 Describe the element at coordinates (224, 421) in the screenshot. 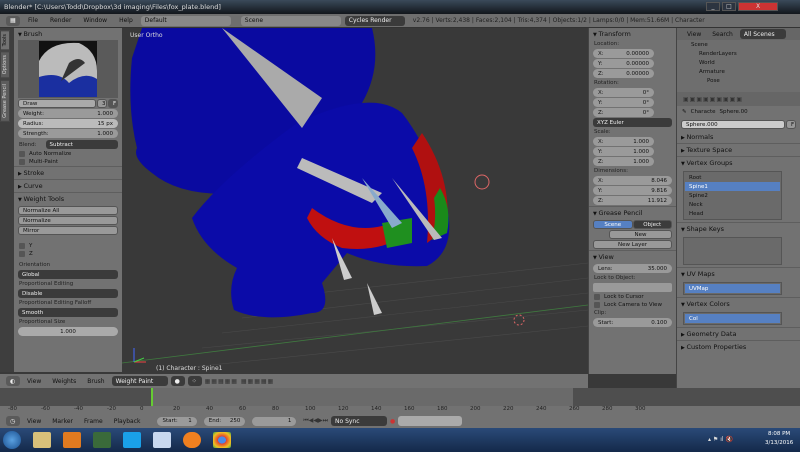

I see `end-frame-field: End: 250` at that location.